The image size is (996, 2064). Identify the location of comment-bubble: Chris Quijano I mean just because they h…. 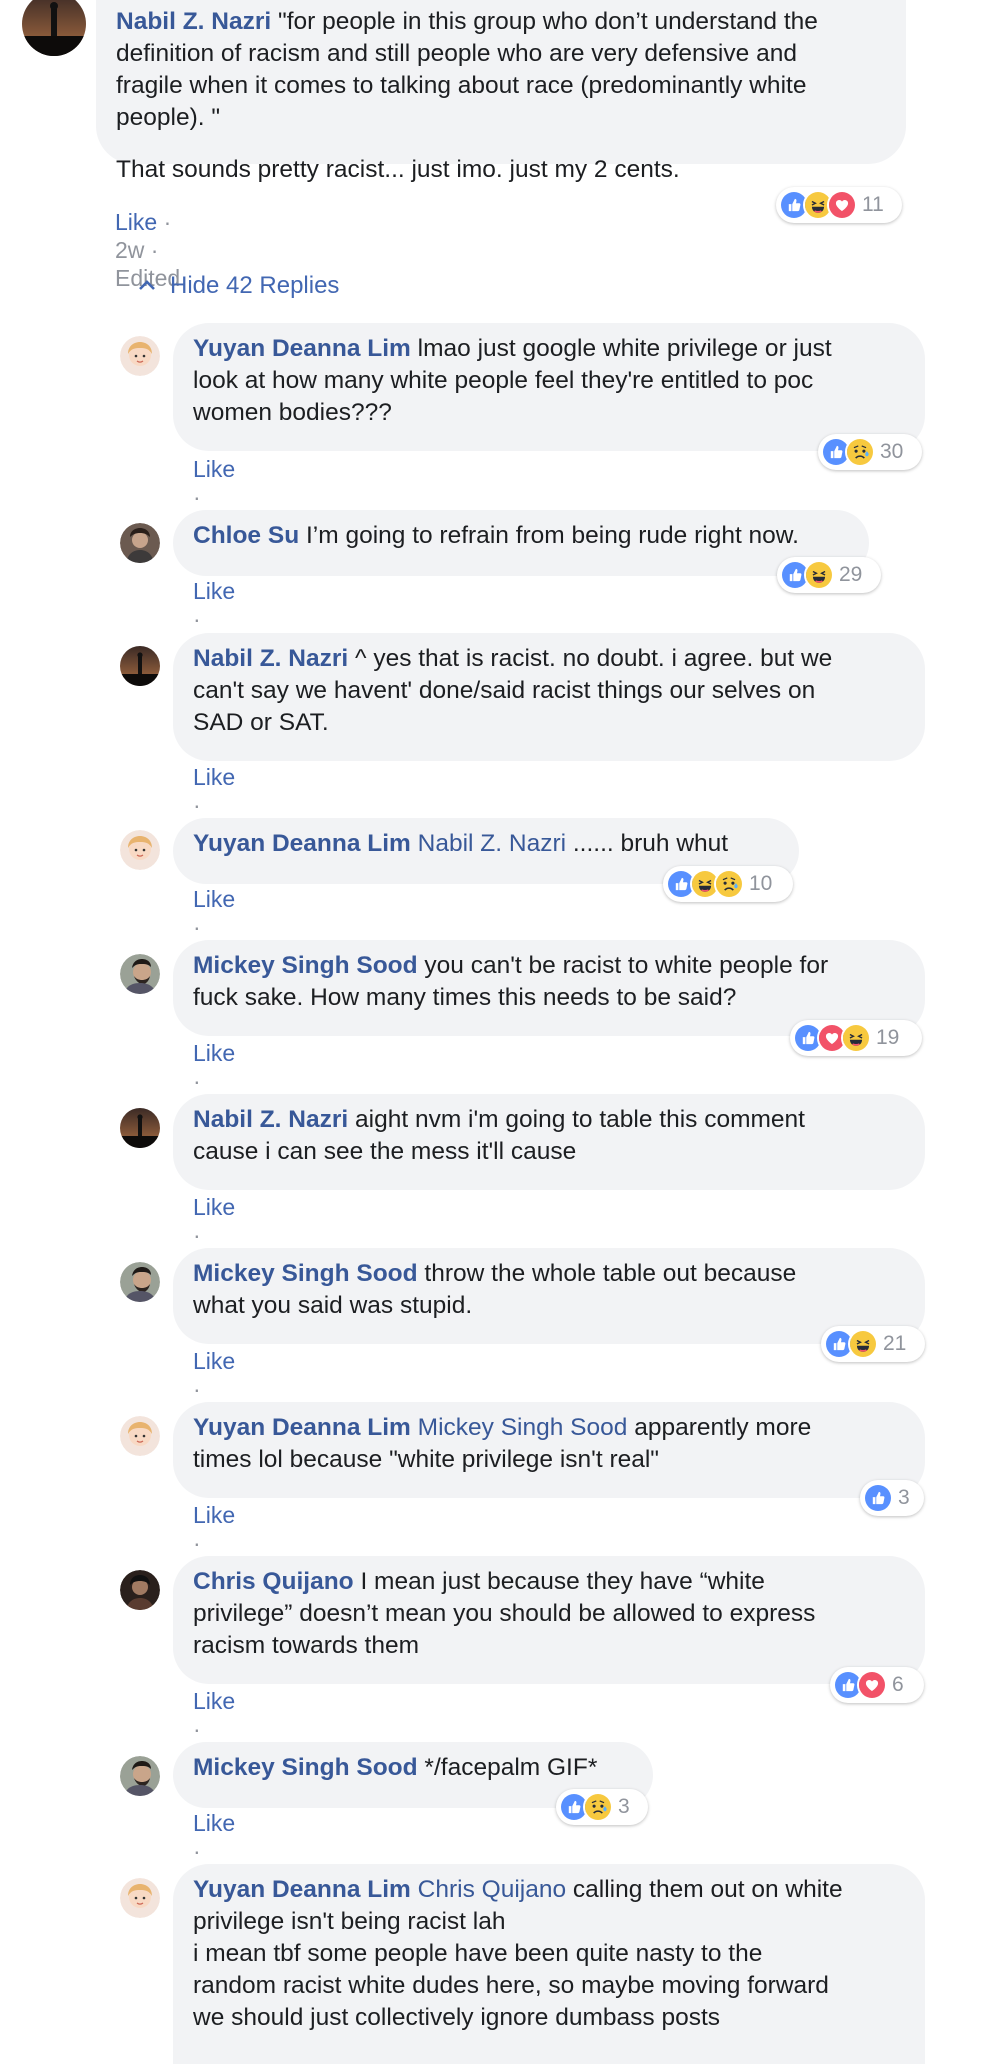
(549, 1620).